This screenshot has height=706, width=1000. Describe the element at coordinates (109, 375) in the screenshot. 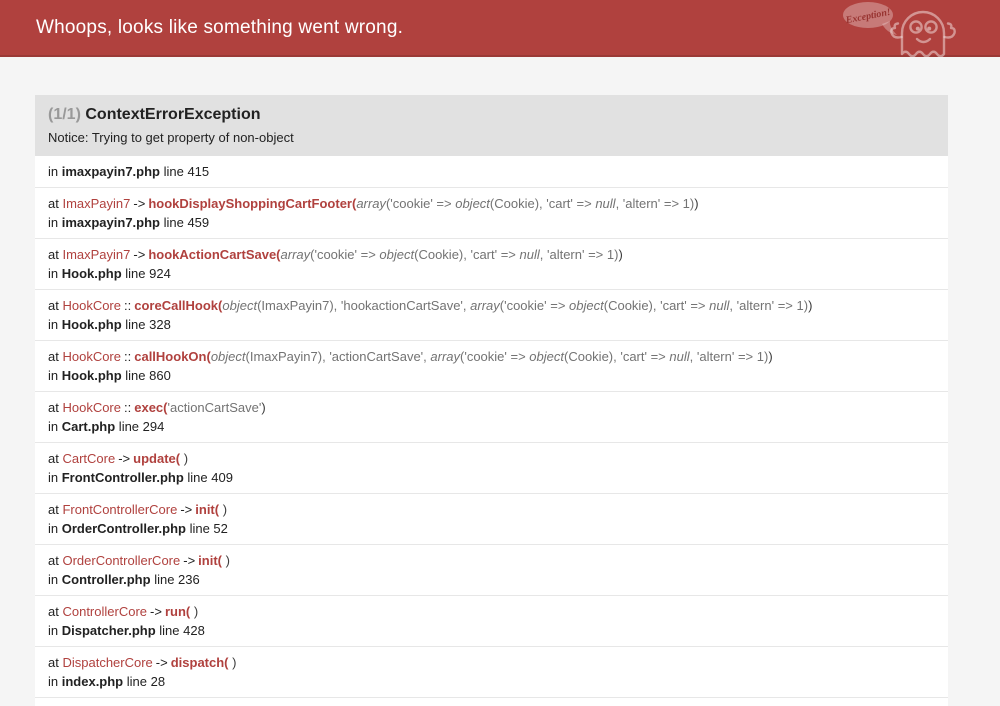

I see `trace-file: in Hook.php line 860` at that location.